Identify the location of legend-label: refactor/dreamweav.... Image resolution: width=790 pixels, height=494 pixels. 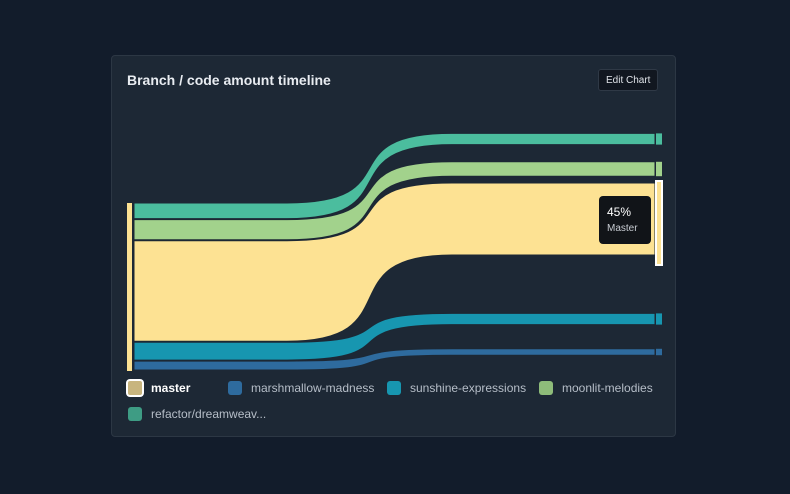
(209, 414).